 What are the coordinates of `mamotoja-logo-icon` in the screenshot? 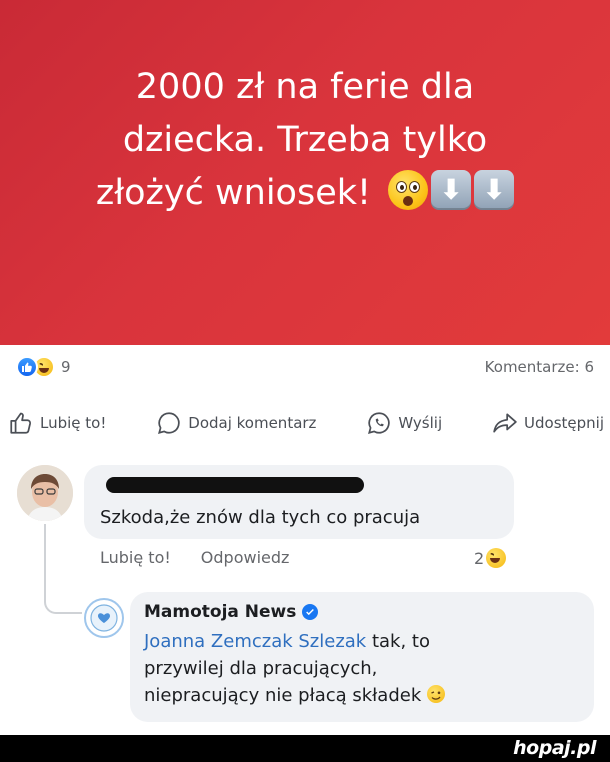 It's located at (104, 618).